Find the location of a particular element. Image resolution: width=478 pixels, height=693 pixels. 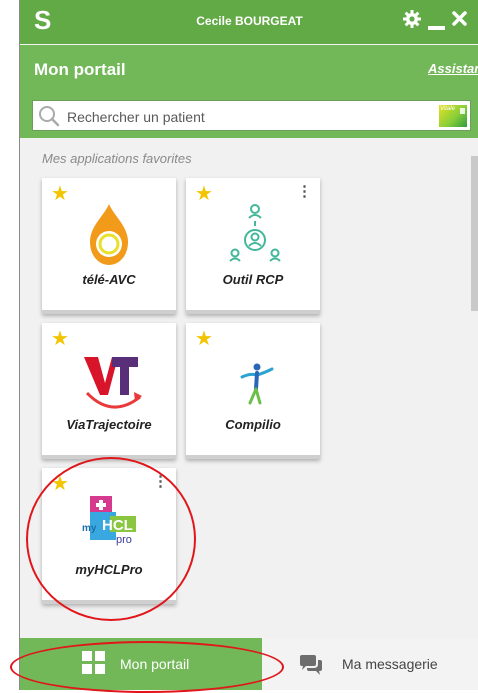

assistance-link: Assistance is located at coordinates (453, 68).